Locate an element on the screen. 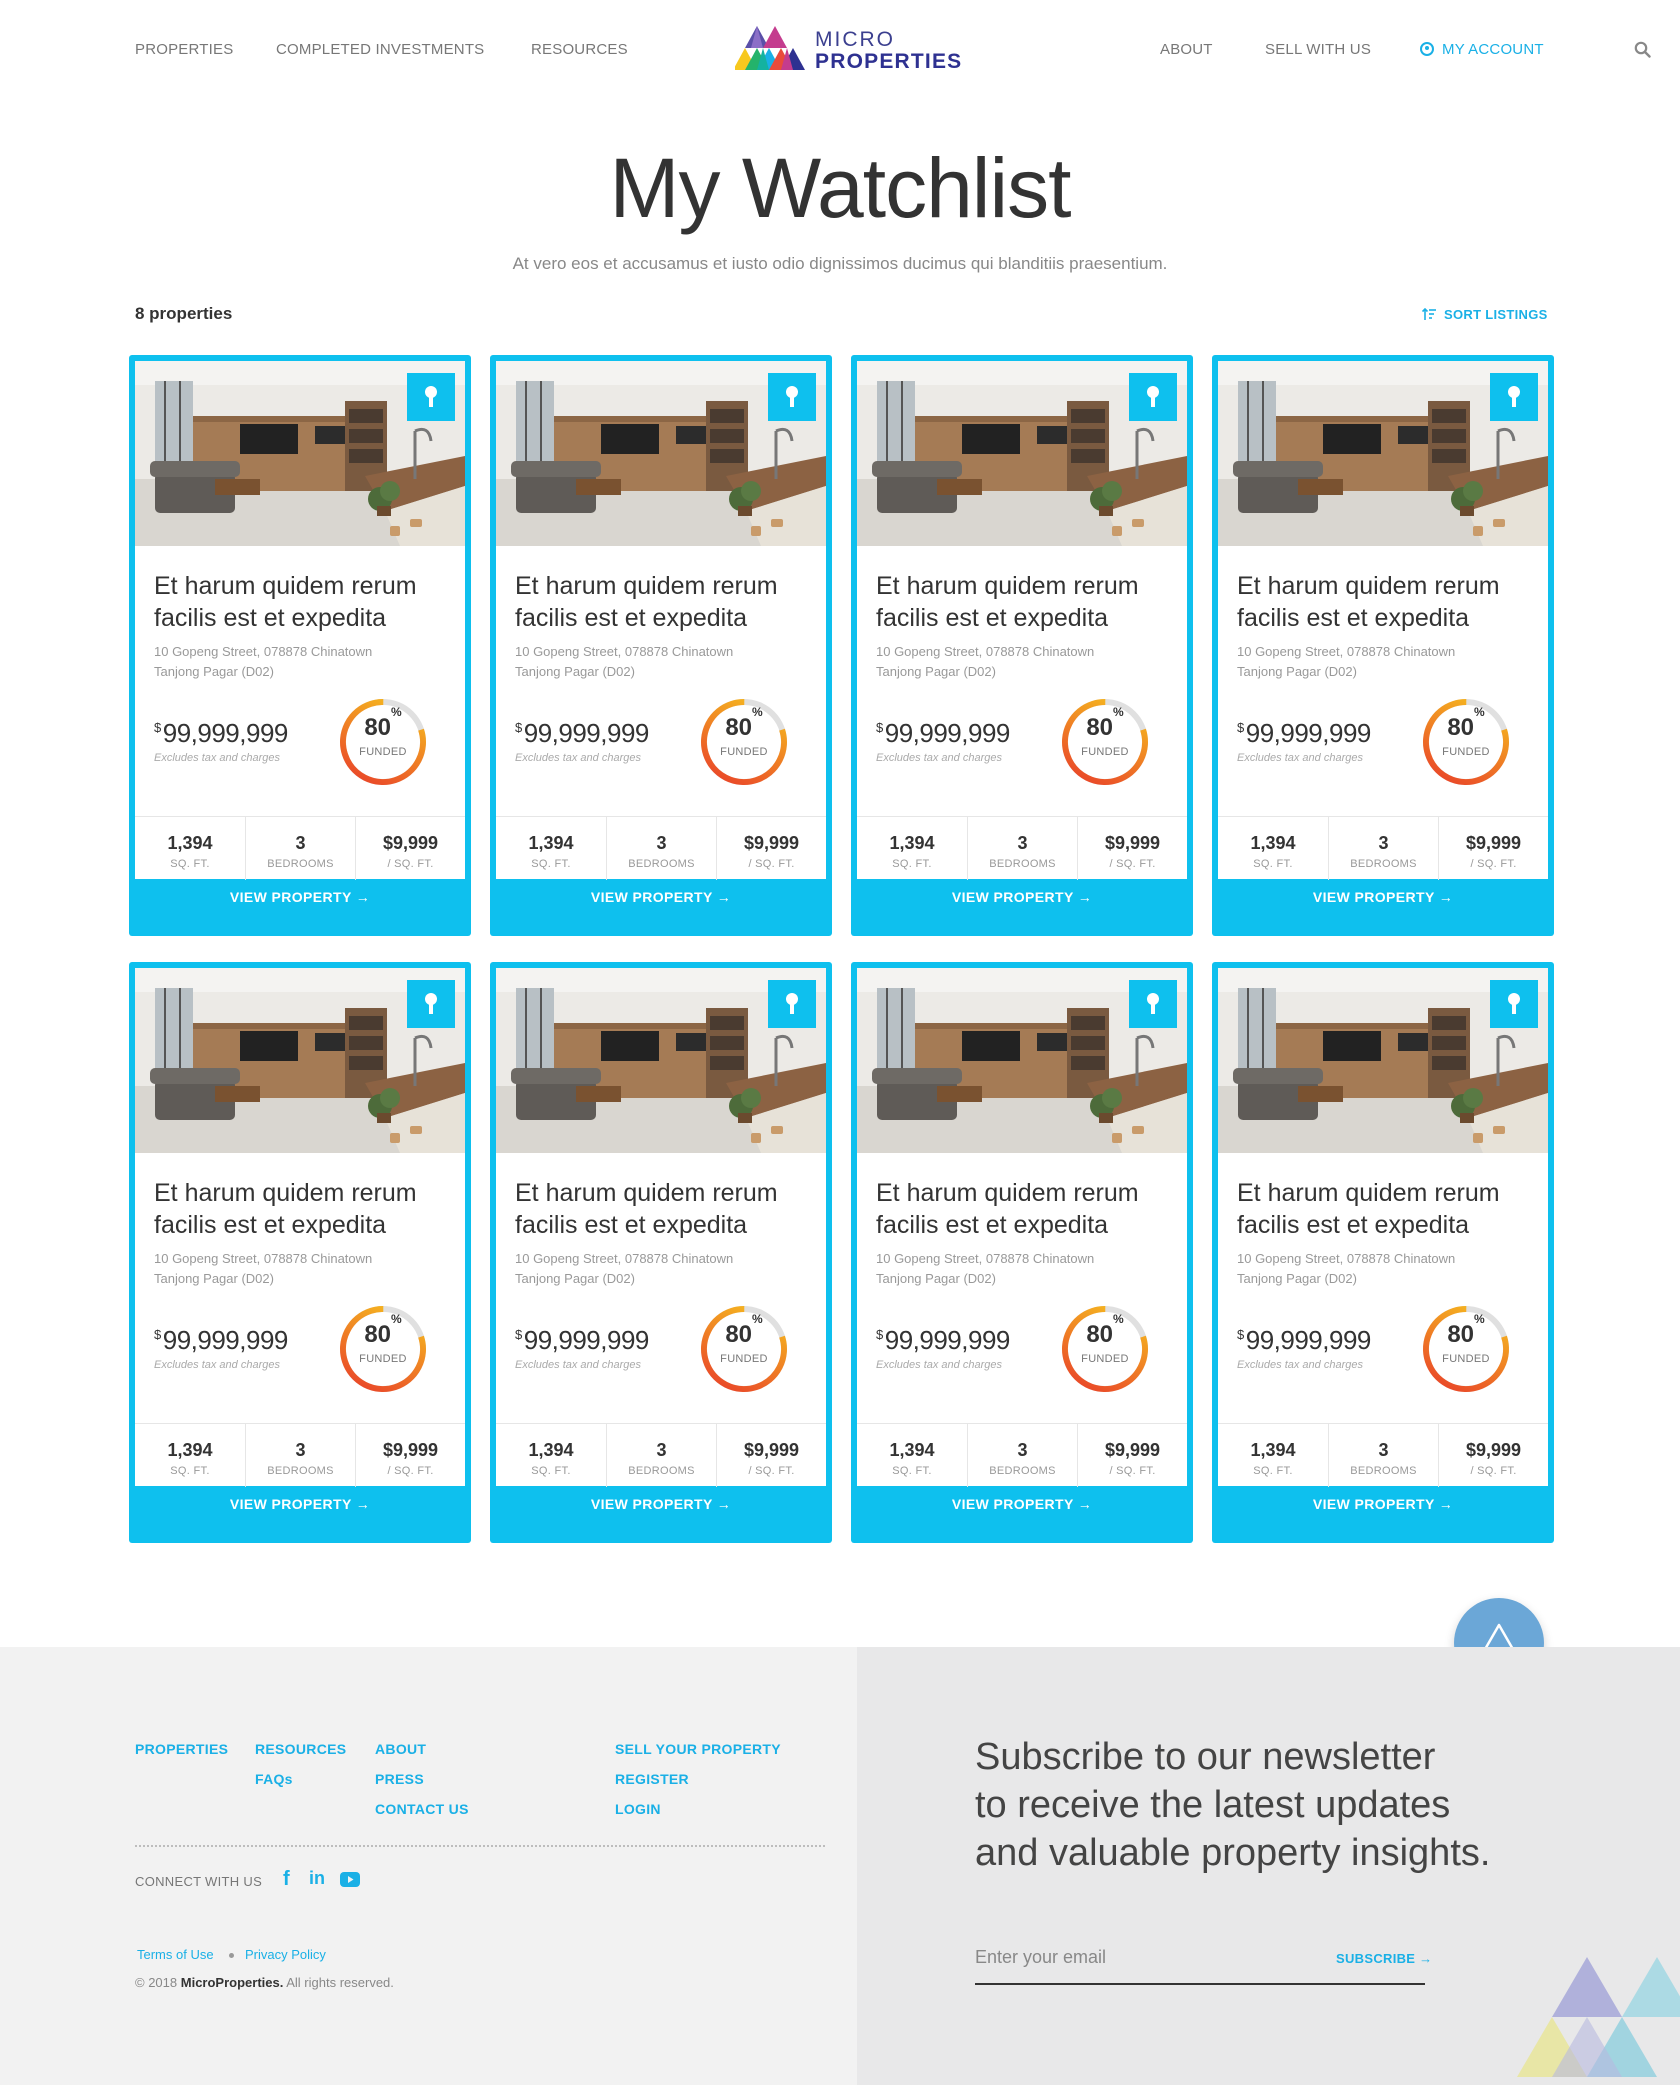 This screenshot has width=1680, height=2085. nav-my-account-label: MY ACCOUNT is located at coordinates (1493, 49).